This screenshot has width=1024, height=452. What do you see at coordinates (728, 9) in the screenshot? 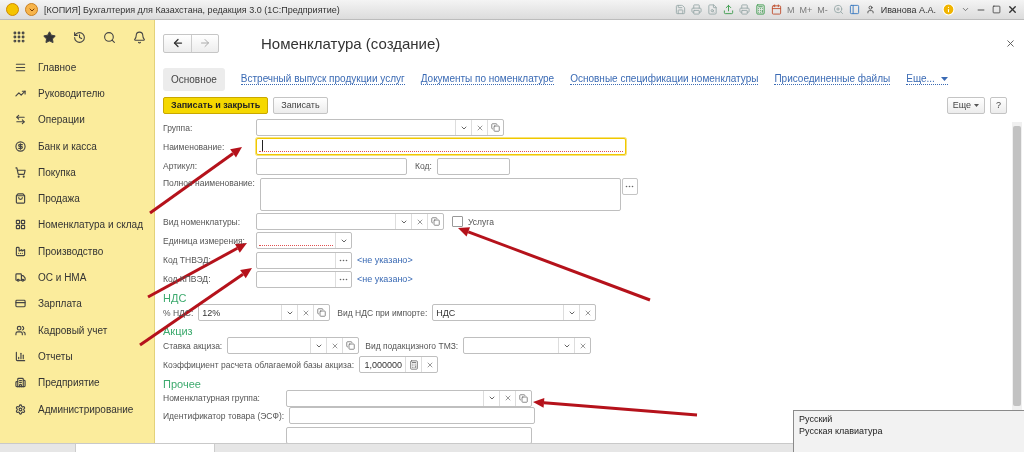
I see `upload-icon` at bounding box center [728, 9].